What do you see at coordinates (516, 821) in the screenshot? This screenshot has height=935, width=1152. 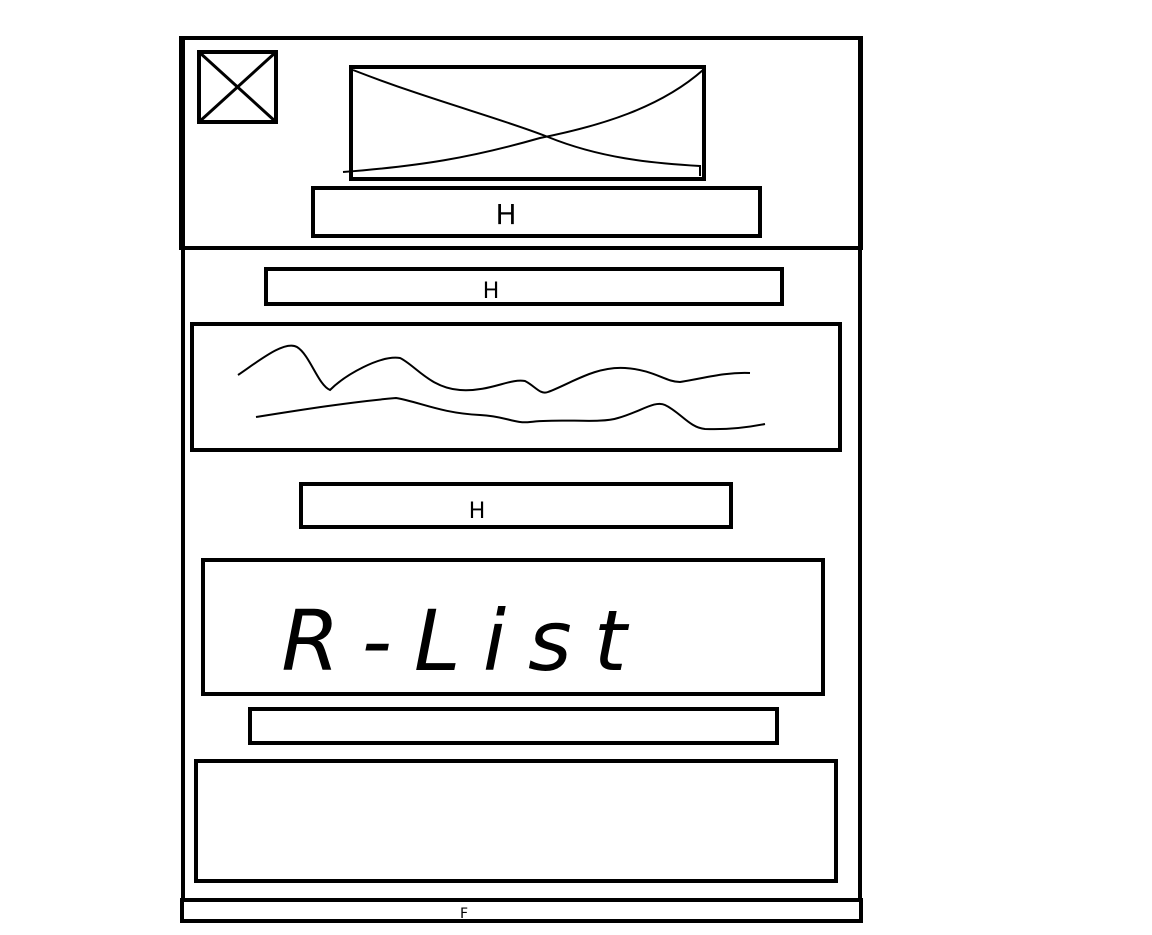 I see `empty-content-box` at bounding box center [516, 821].